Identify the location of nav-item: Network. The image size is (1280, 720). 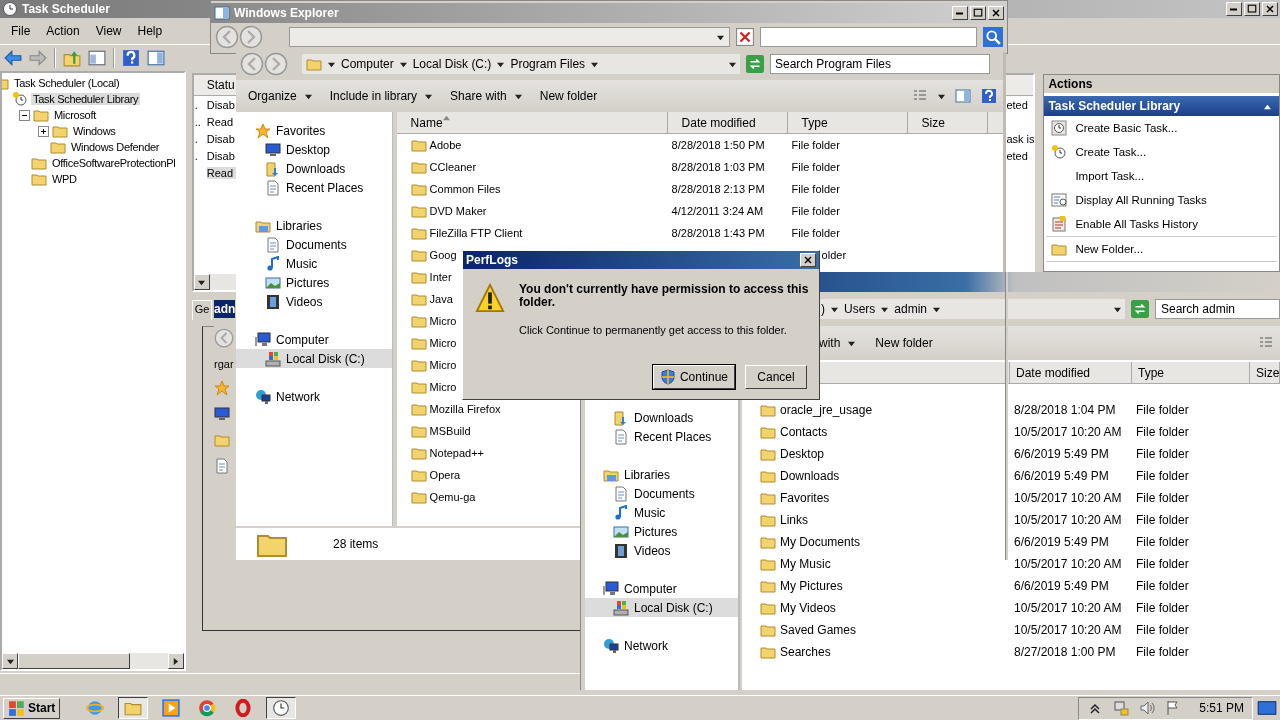
(314, 396).